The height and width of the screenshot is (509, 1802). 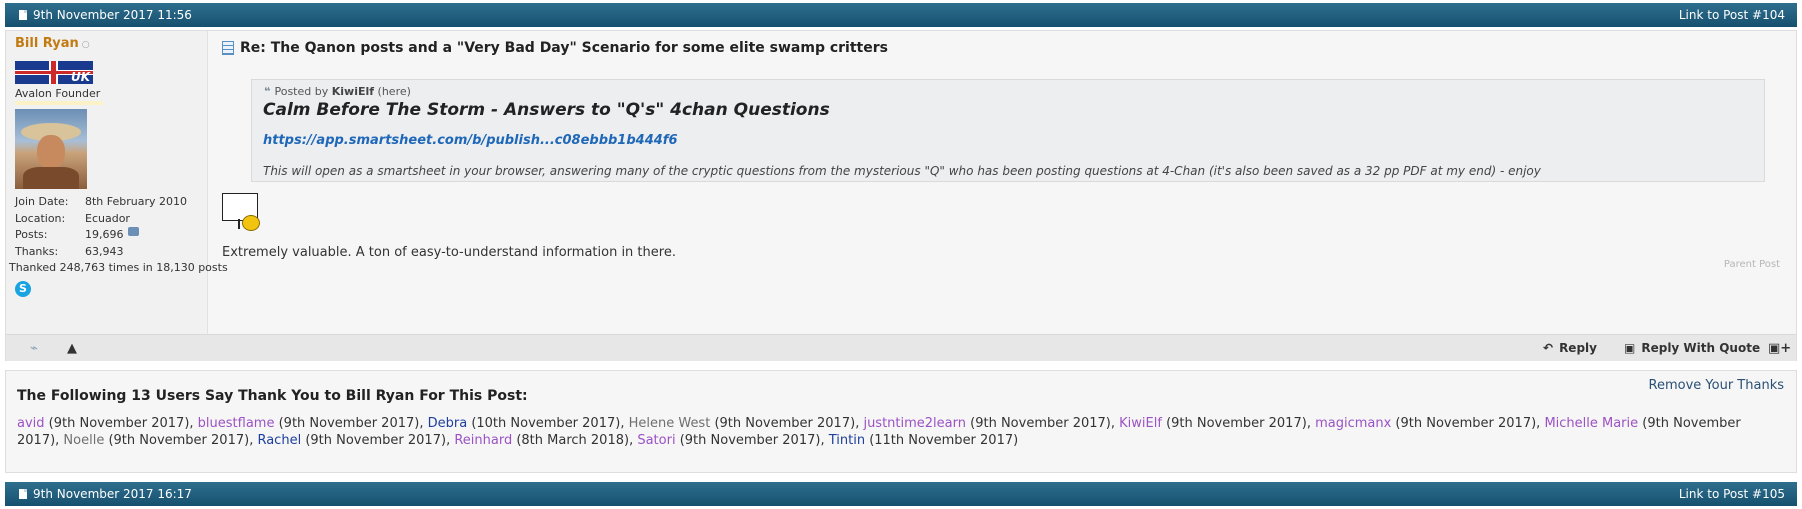 I want to click on thanks-user-link: KiwiElf, so click(x=1140, y=423).